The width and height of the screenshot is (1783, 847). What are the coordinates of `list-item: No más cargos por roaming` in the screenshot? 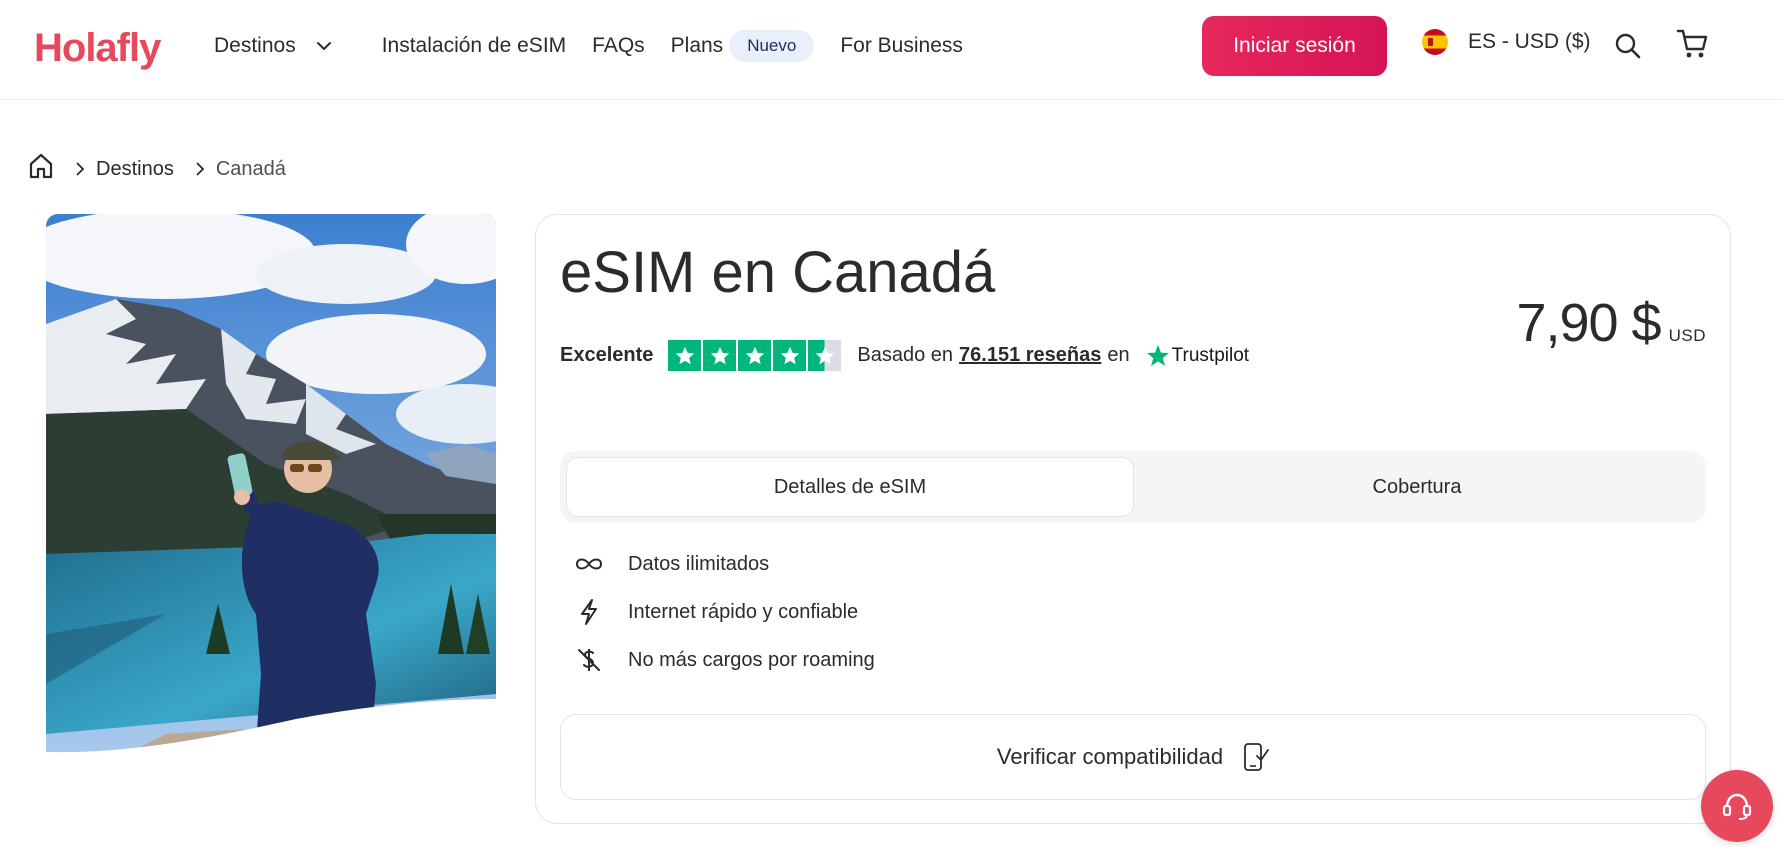 It's located at (724, 660).